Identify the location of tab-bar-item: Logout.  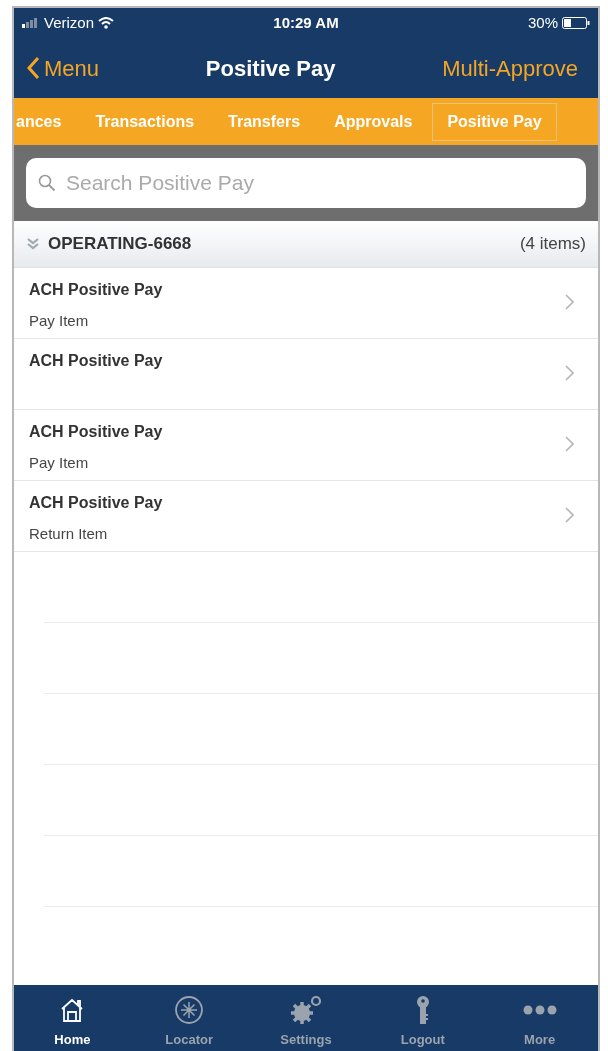
(423, 1018).